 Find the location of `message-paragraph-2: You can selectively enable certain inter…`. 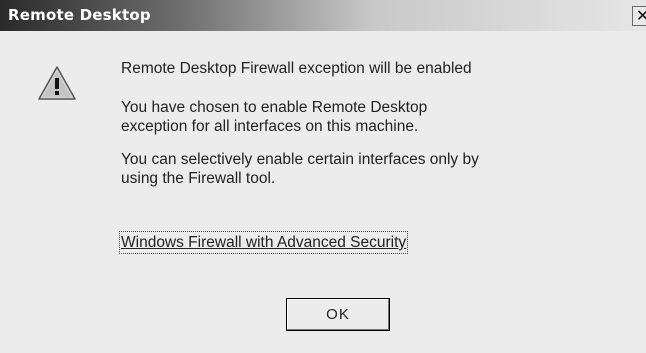

message-paragraph-2: You can selectively enable certain inter… is located at coordinates (300, 169).